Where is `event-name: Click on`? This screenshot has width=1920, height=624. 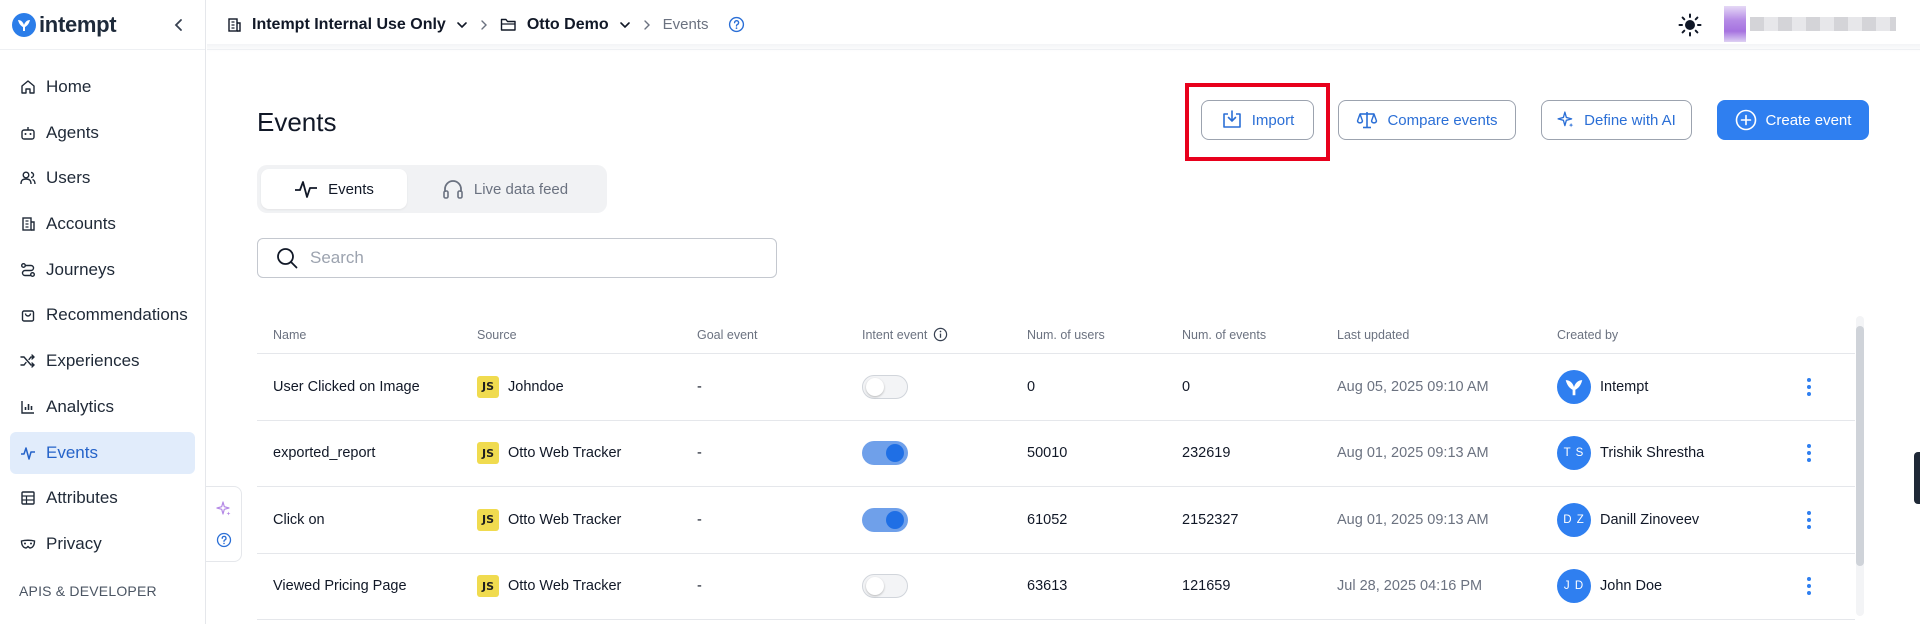
event-name: Click on is located at coordinates (367, 520).